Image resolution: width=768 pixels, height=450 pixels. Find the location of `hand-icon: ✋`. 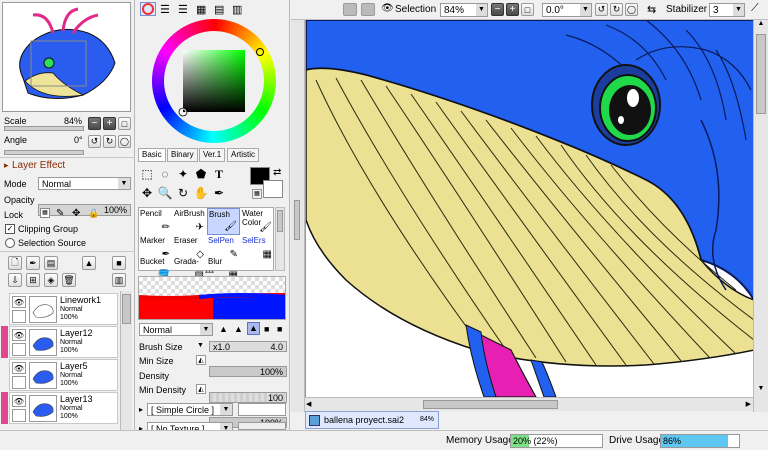

hand-icon: ✋ is located at coordinates (201, 193).